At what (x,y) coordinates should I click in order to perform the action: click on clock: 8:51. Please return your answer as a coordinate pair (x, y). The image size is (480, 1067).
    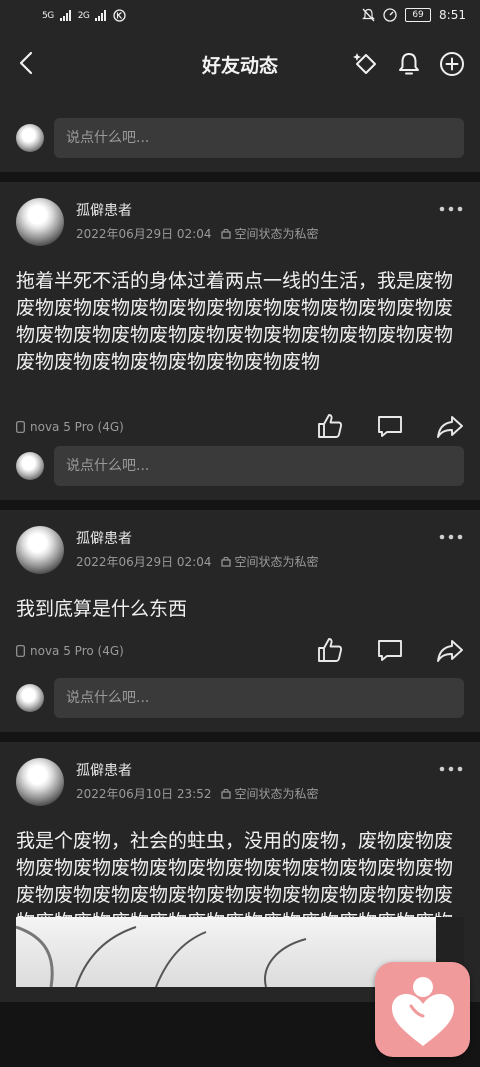
    Looking at the image, I should click on (452, 15).